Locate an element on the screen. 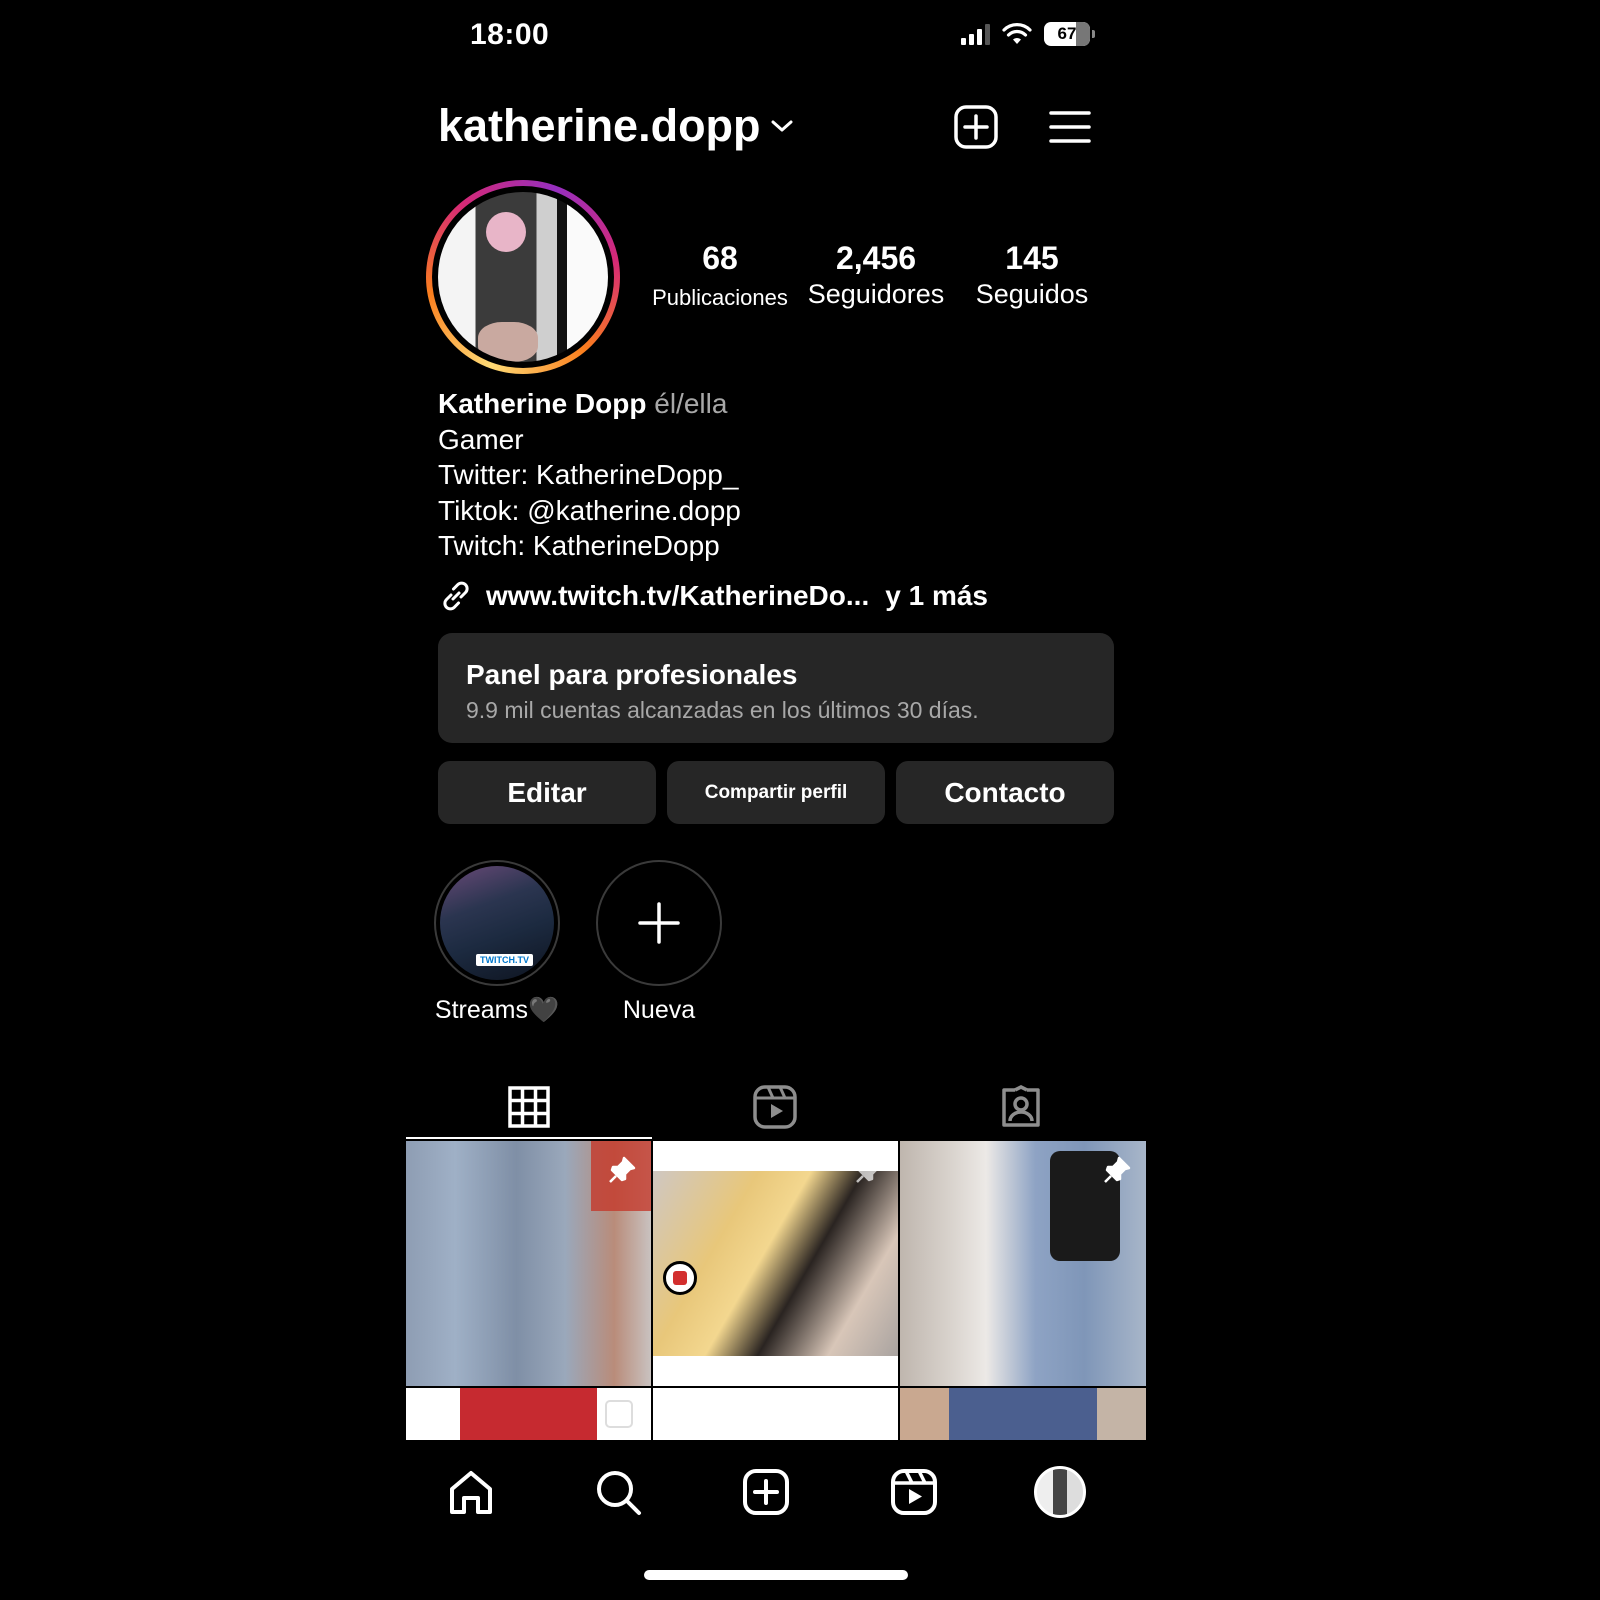 The image size is (1600, 1600). status-time: 18:00 is located at coordinates (510, 34).